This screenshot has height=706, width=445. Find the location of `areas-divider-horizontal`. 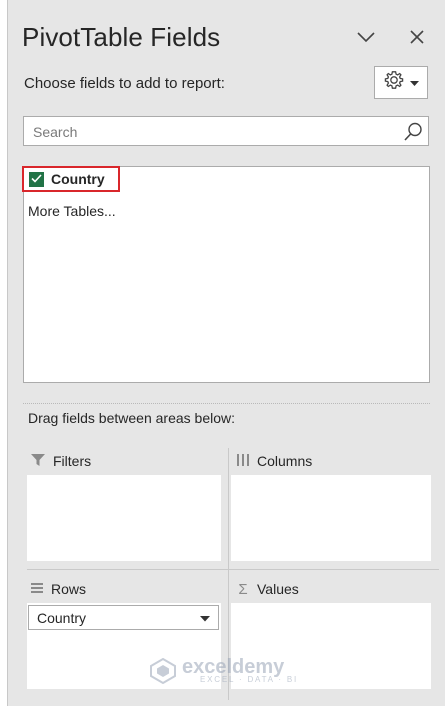

areas-divider-horizontal is located at coordinates (233, 569).